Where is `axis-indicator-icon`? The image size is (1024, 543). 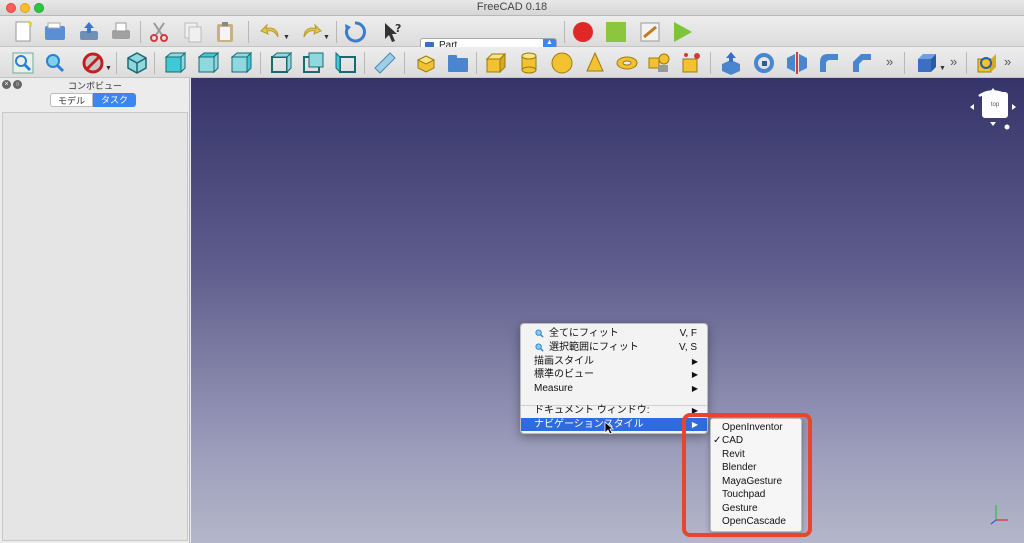
axis-indicator-icon is located at coordinates (999, 515).